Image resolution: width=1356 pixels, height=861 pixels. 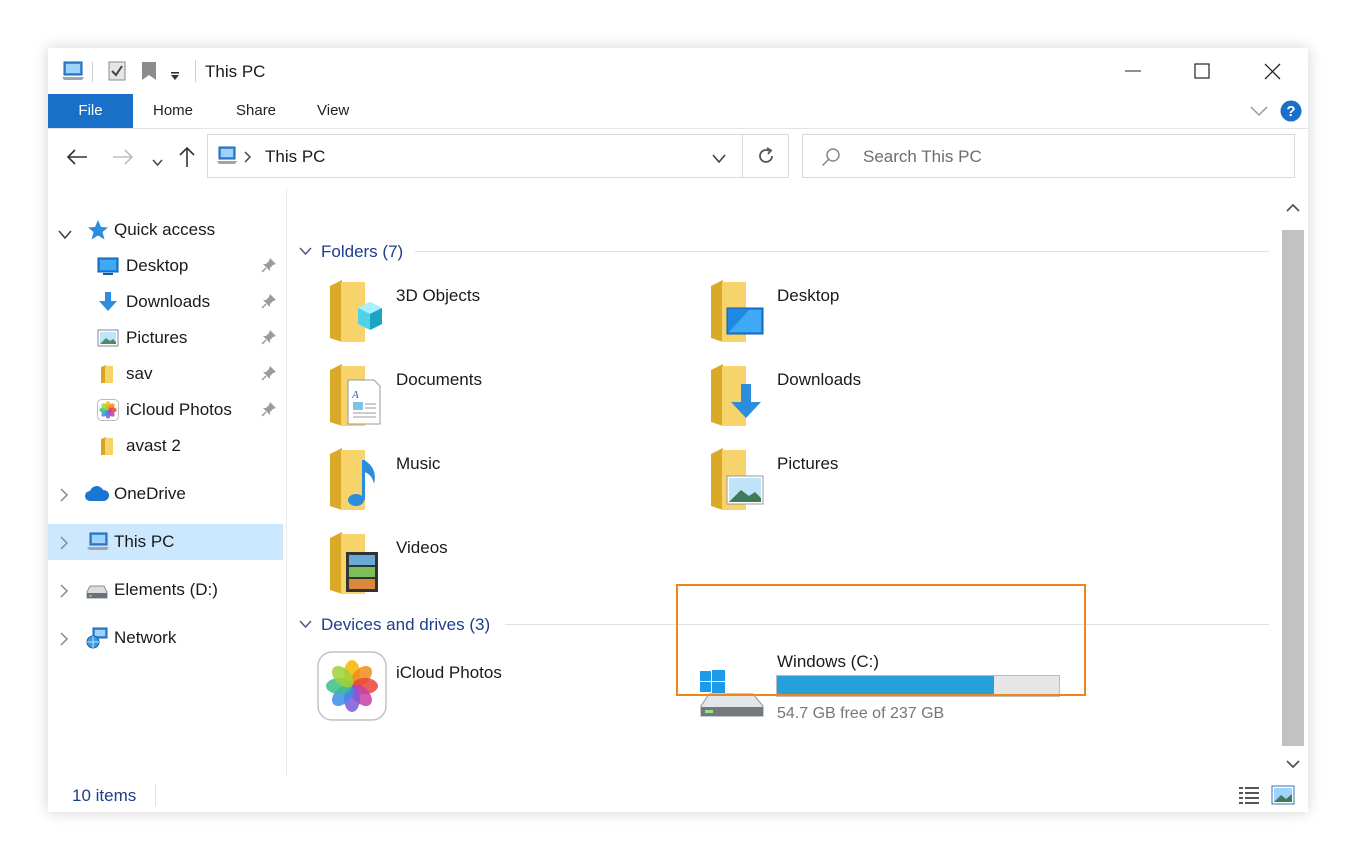 What do you see at coordinates (736, 395) in the screenshot?
I see `downloads-folder-icon` at bounding box center [736, 395].